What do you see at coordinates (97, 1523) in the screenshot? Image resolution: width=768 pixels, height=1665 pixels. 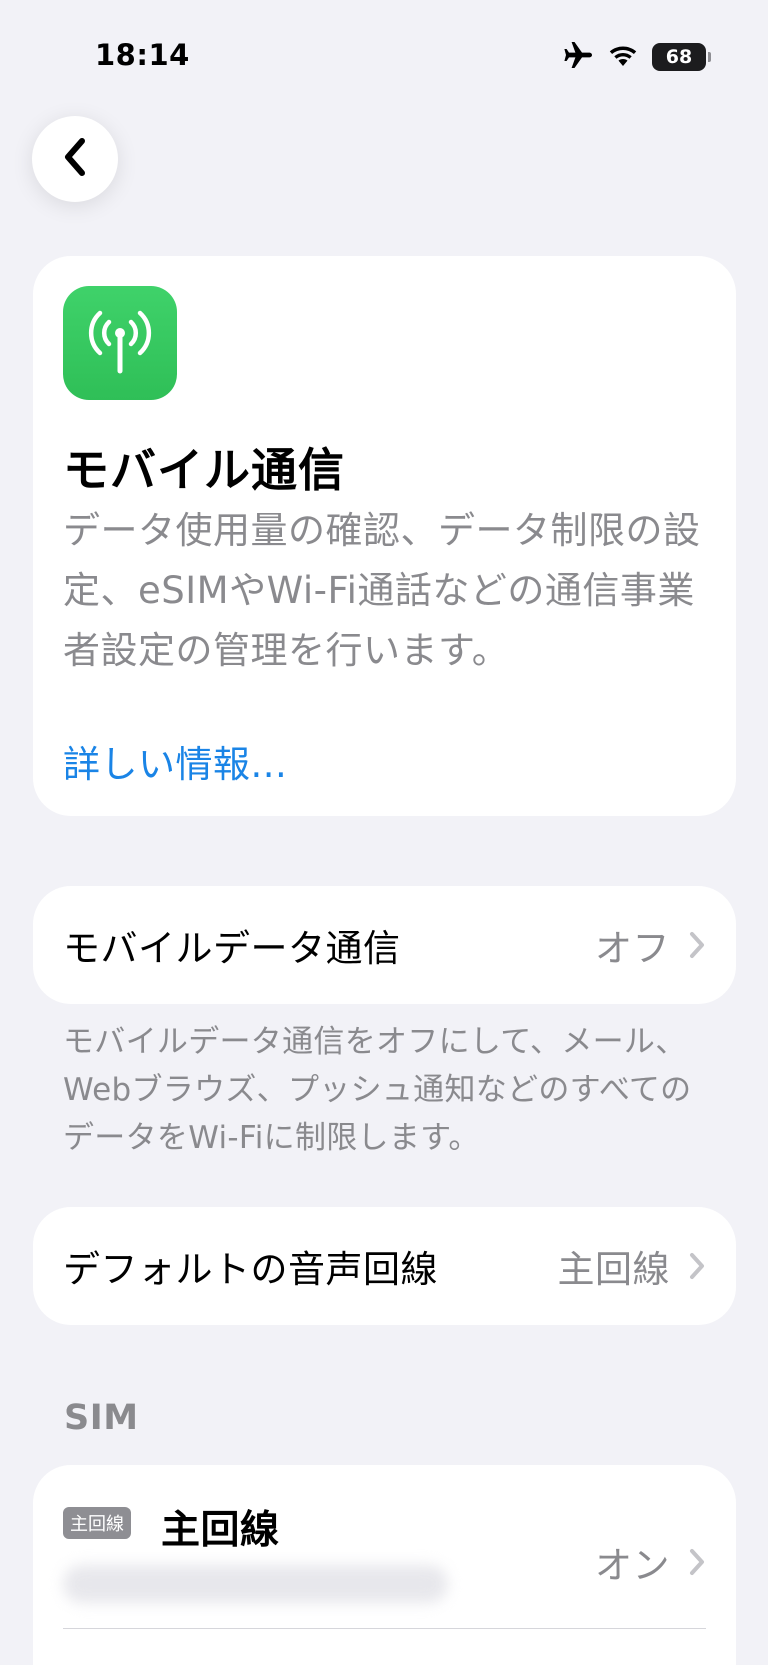 I see `sim-badge: 主回線` at bounding box center [97, 1523].